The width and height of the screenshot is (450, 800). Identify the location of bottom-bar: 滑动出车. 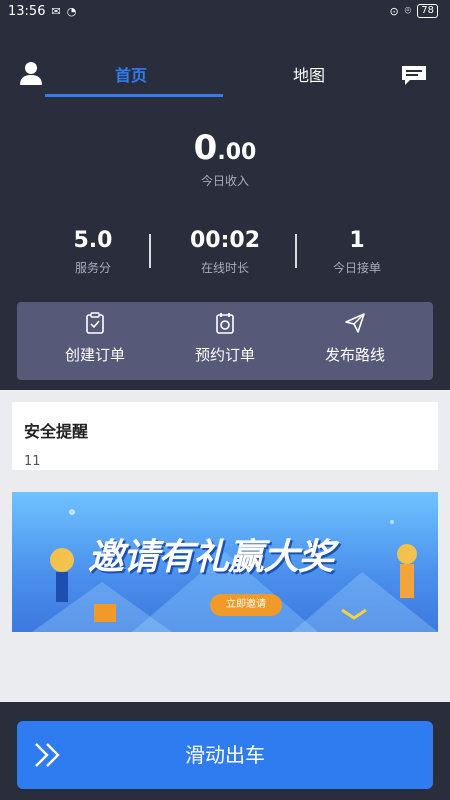
(225, 751).